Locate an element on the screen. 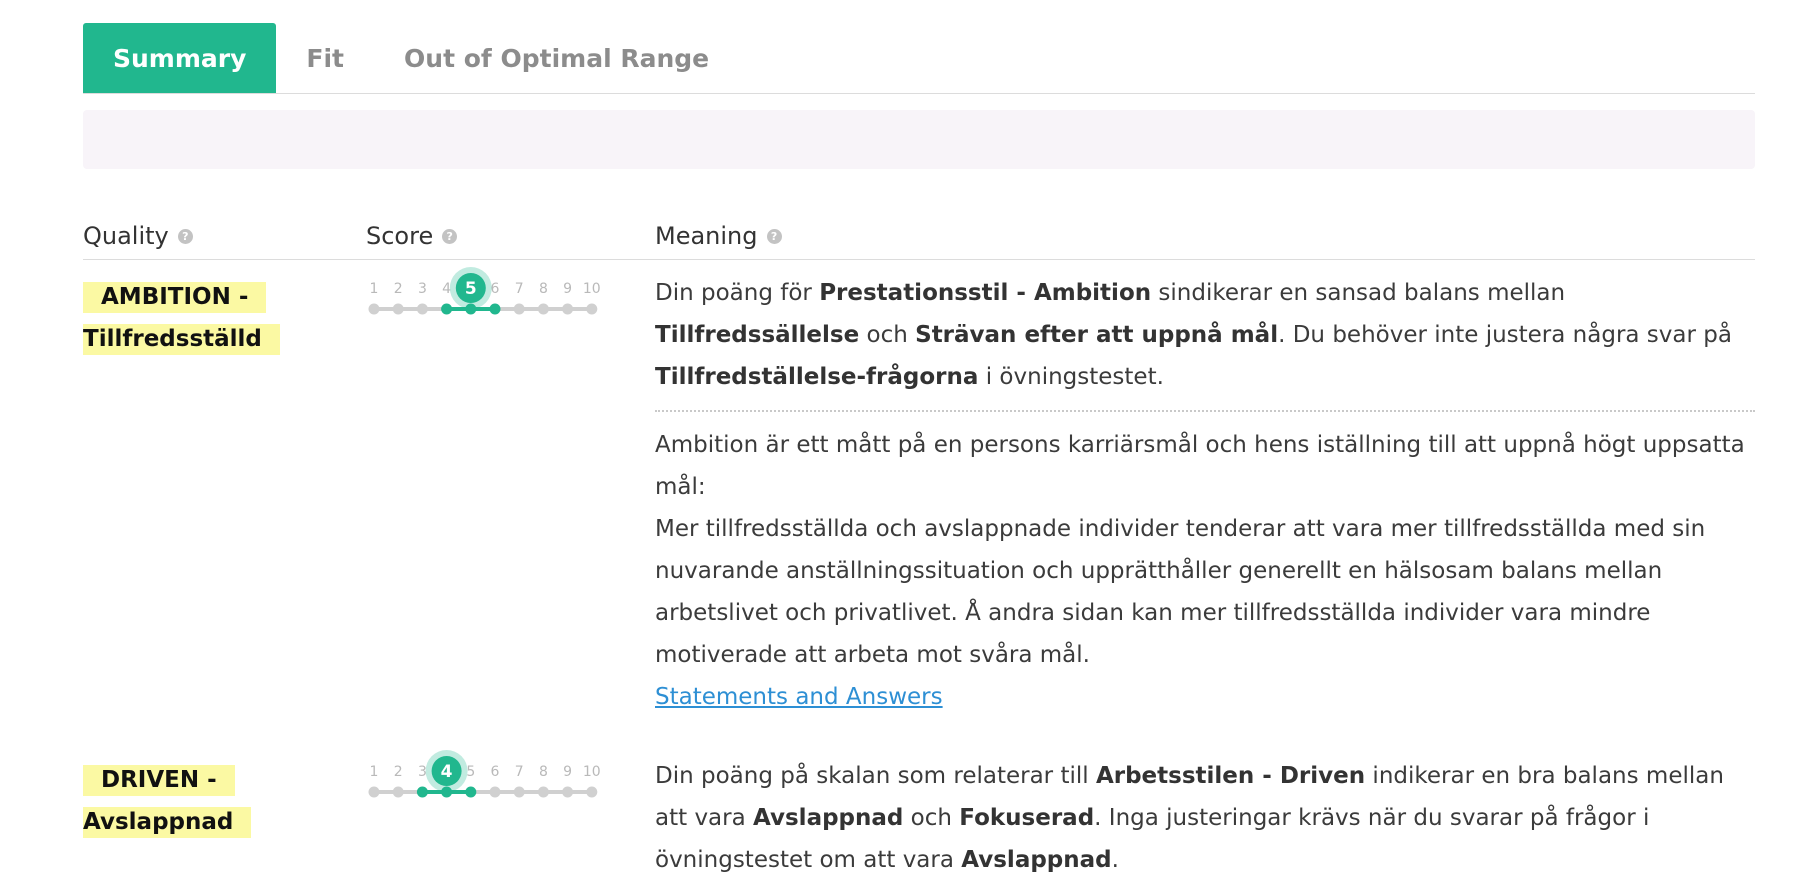  text-run: sindikerar en sansad balans mellan is located at coordinates (1358, 293).